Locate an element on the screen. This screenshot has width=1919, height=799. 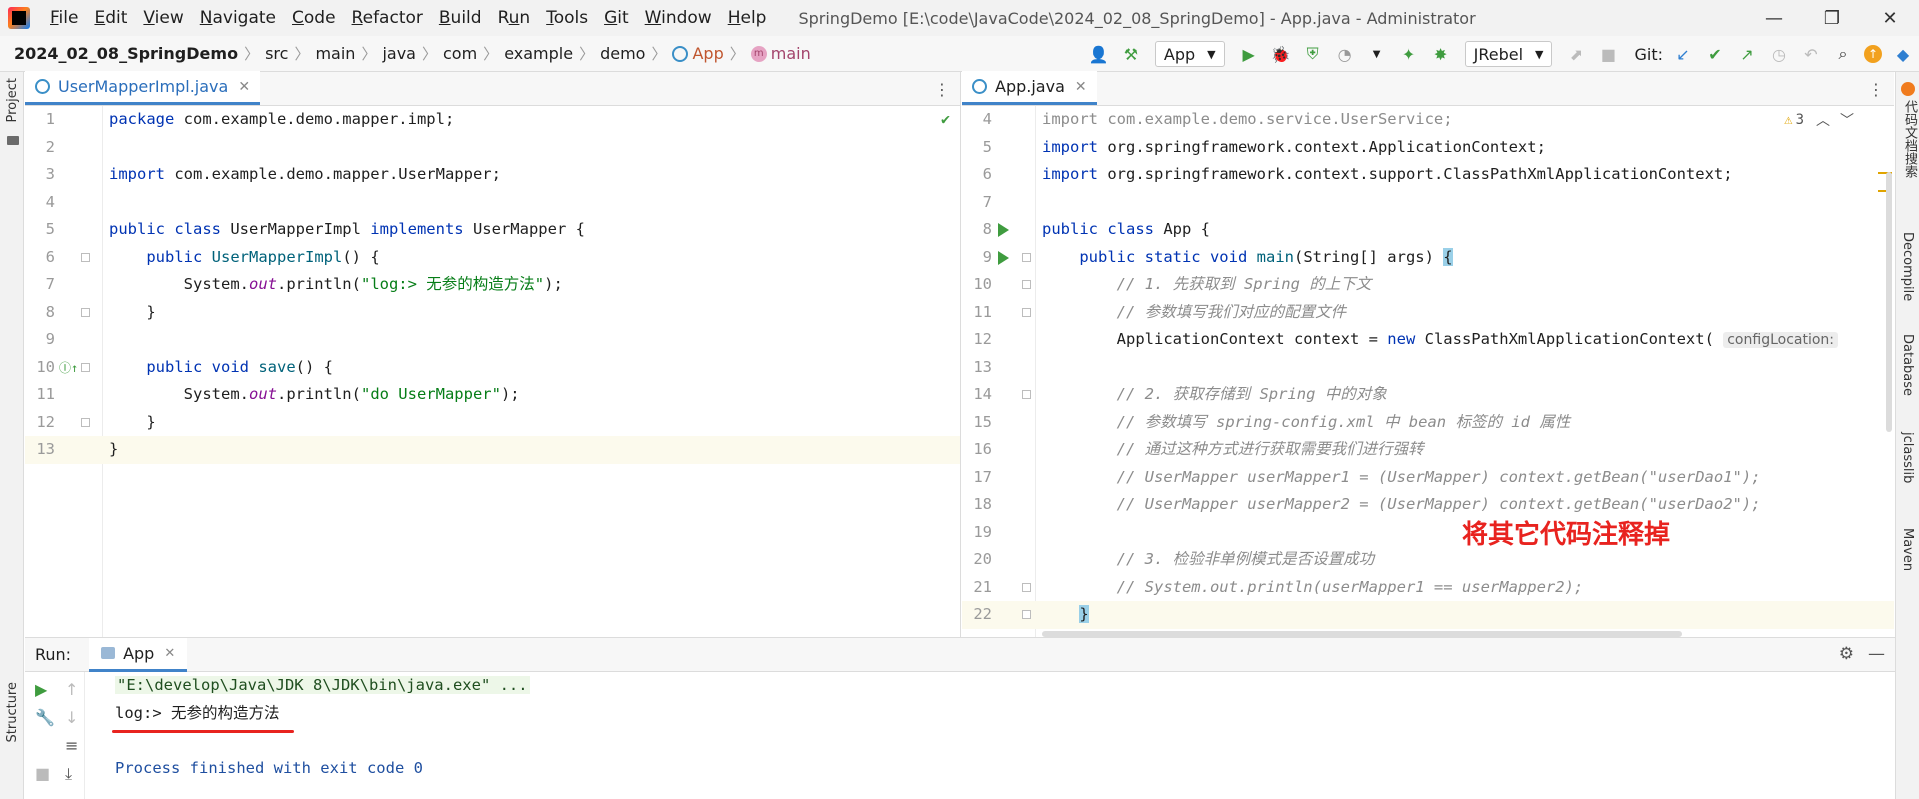
rerun-icon: ▶ is located at coordinates (41, 689).